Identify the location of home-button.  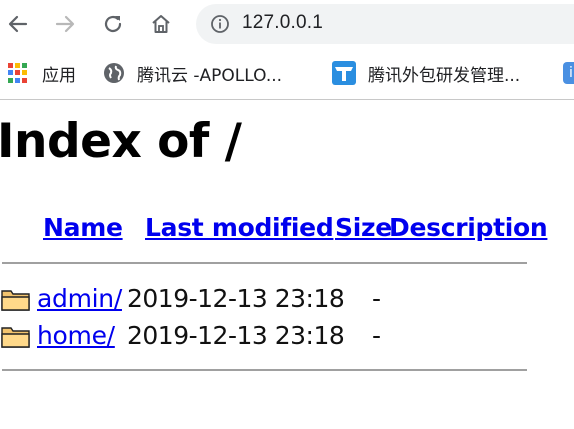
(161, 24).